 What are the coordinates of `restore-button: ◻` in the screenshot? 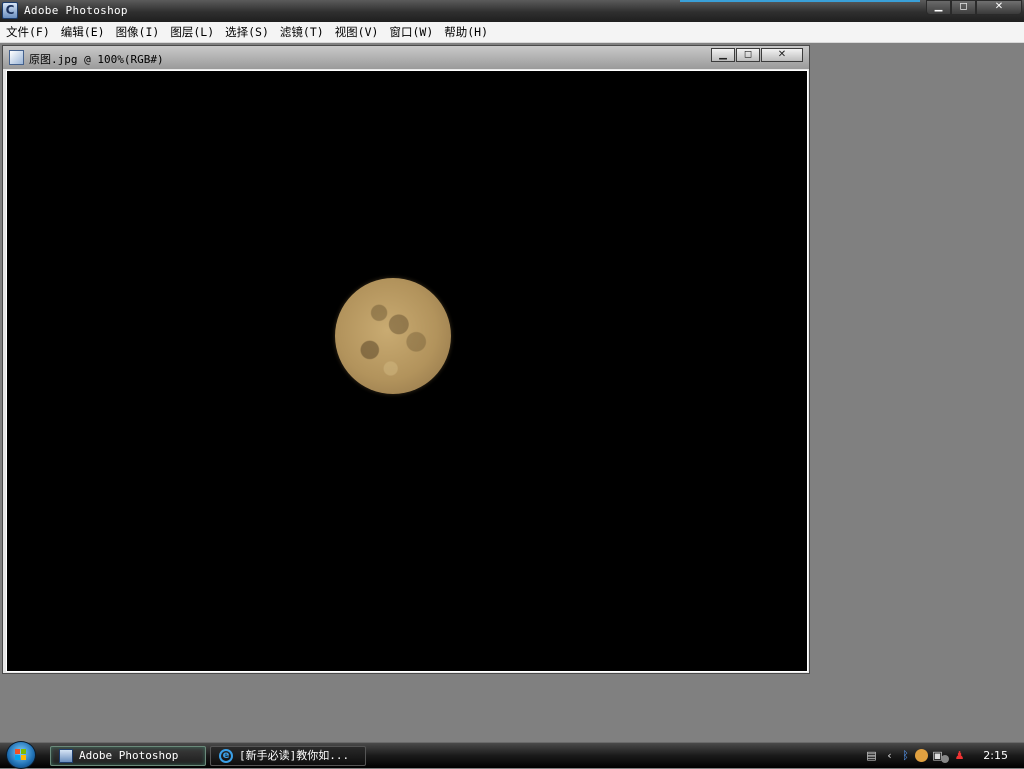 It's located at (963, 7).